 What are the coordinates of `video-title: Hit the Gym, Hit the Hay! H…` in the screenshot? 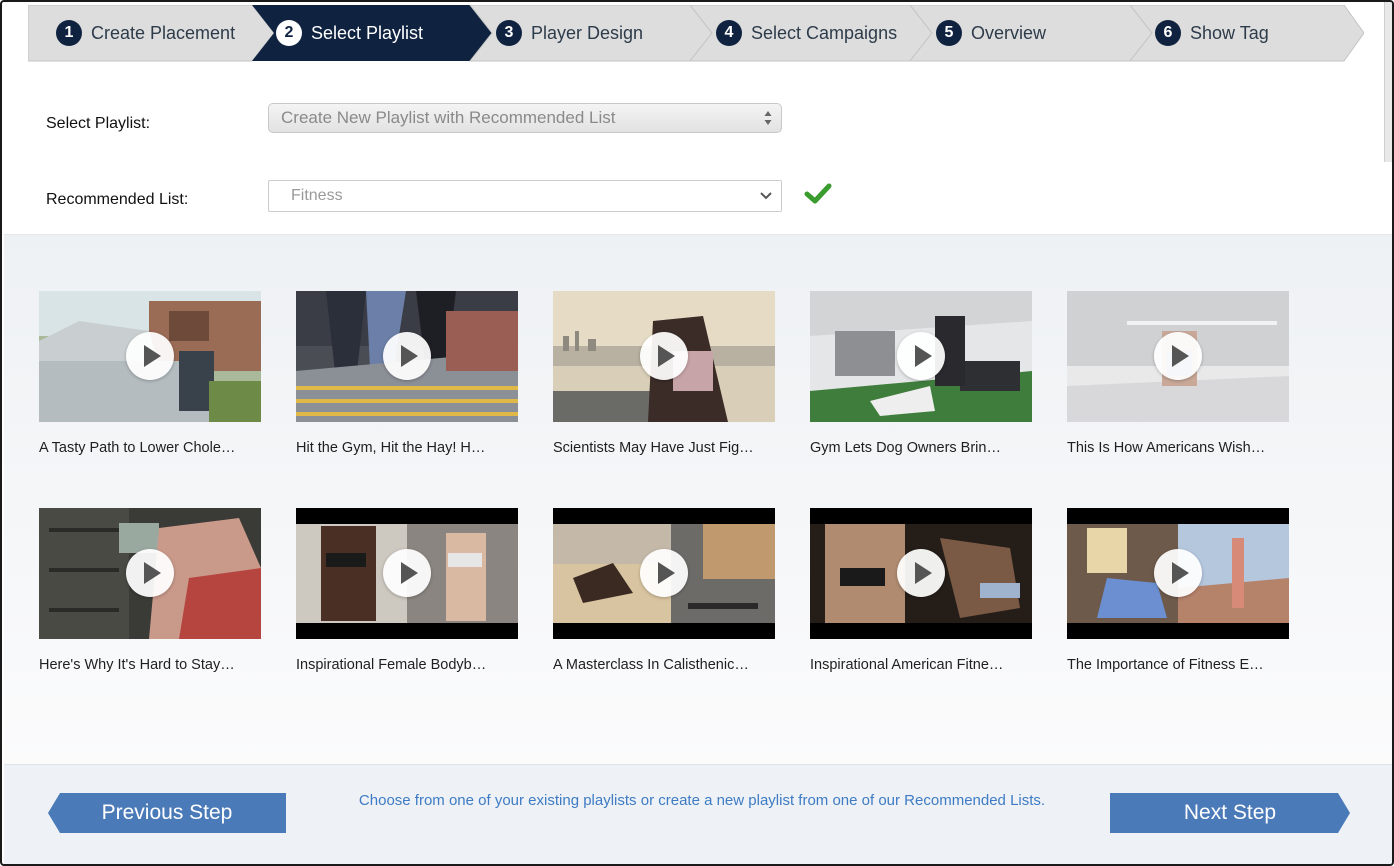 It's located at (407, 448).